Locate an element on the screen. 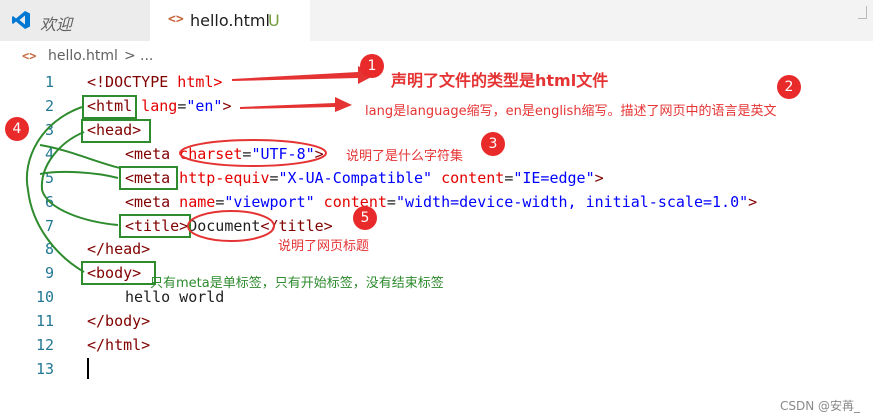  annotation-5: 说明了网页标题 is located at coordinates (324, 246).